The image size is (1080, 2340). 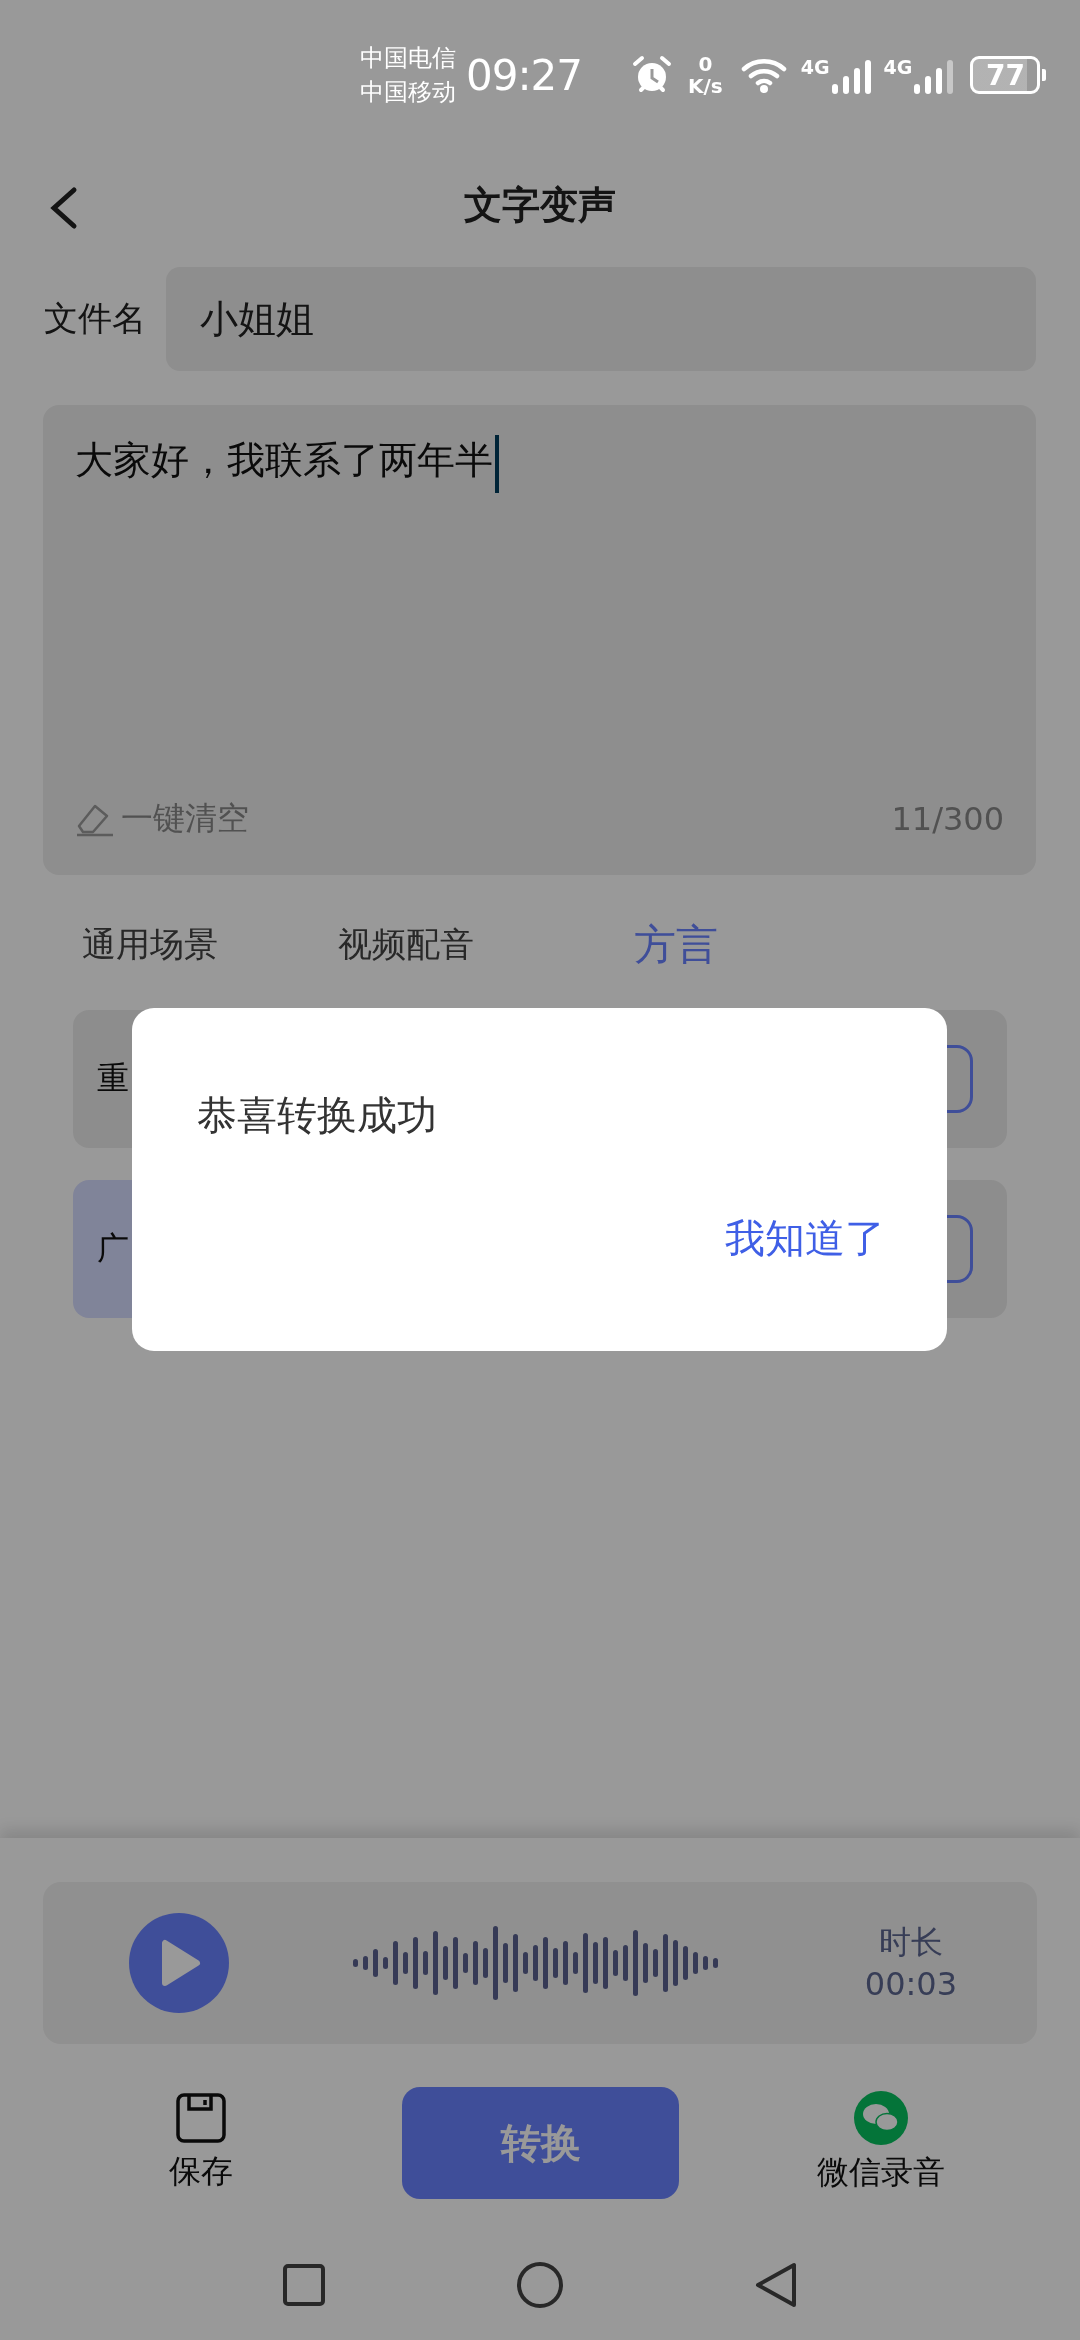 I want to click on alarm-icon, so click(x=652, y=75).